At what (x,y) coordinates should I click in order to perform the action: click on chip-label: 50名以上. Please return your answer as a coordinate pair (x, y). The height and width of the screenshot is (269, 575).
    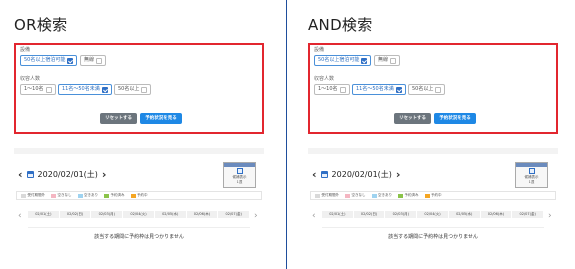
    Looking at the image, I should click on (423, 89).